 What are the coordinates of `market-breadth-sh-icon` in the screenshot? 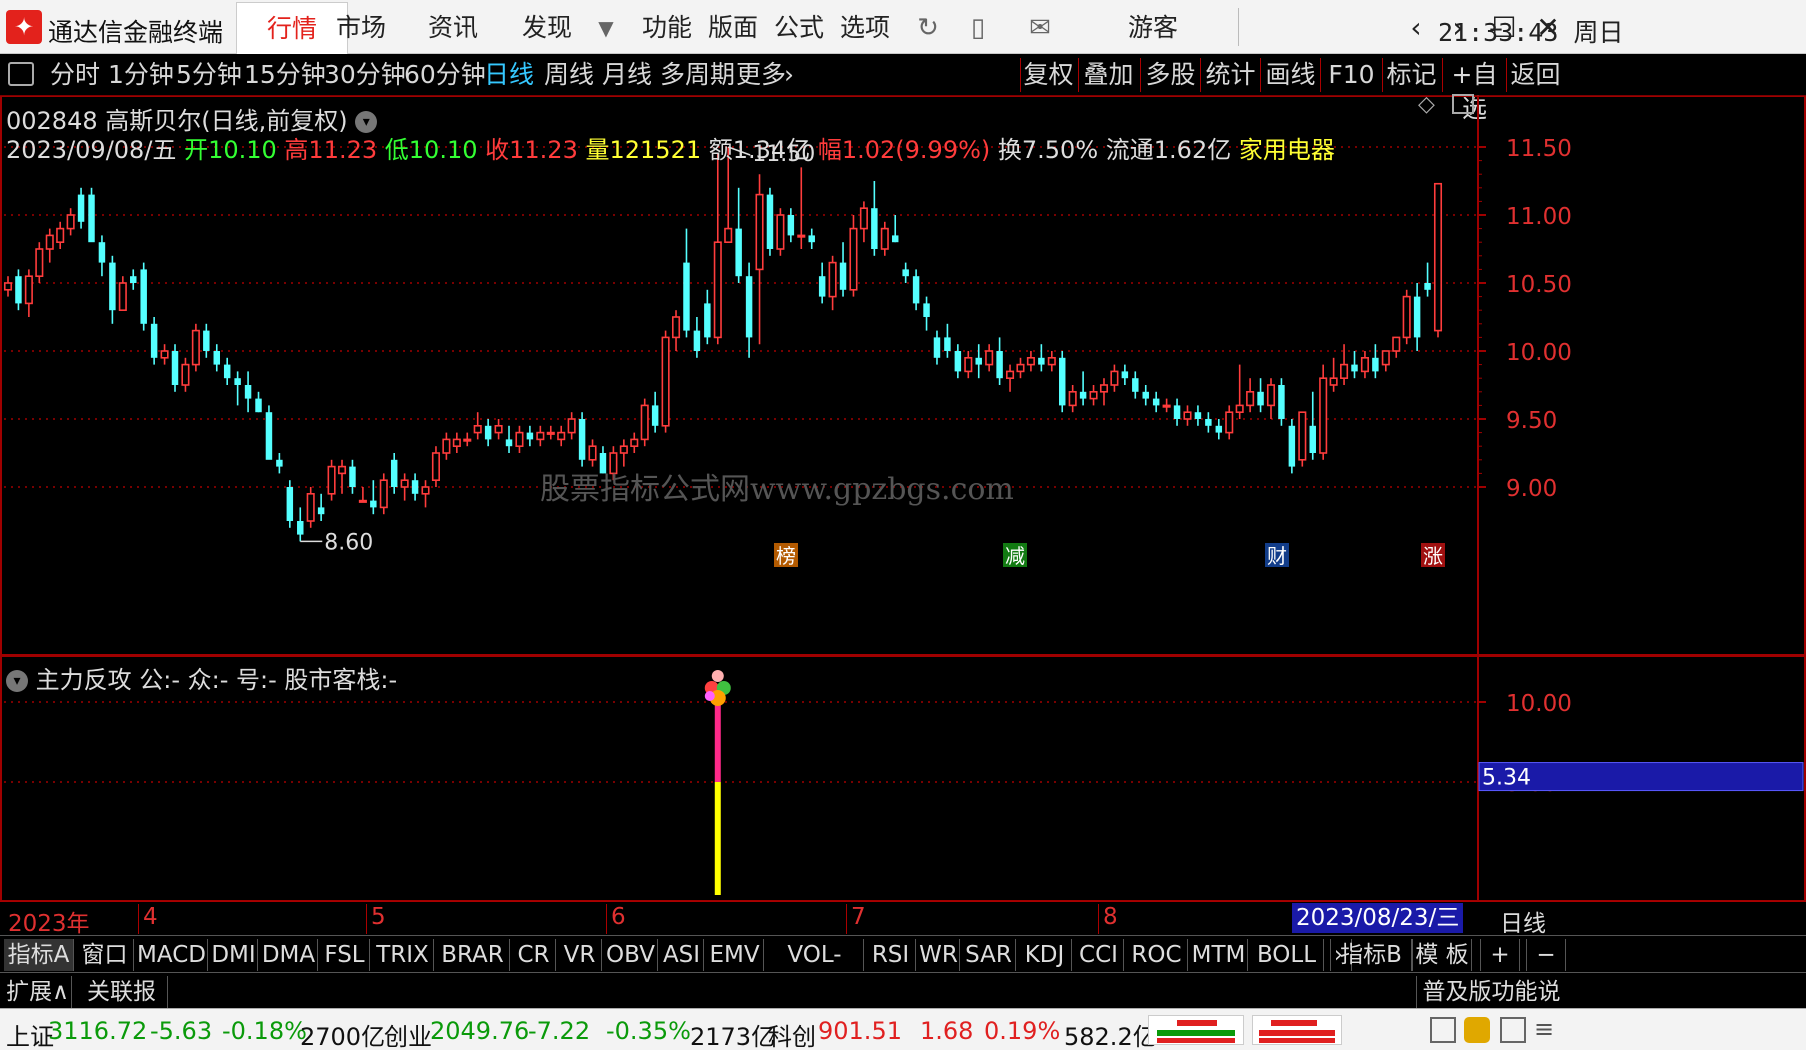 It's located at (1196, 1030).